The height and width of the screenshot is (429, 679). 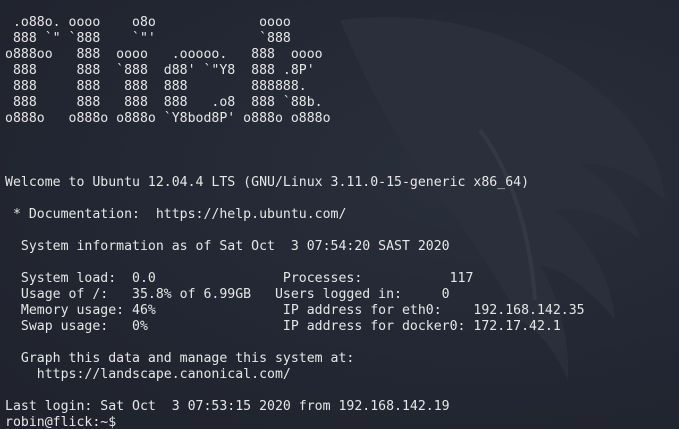 What do you see at coordinates (164, 54) in the screenshot?
I see `logo-line: o888oo 888 oooo .ooooo. 888 oooo` at bounding box center [164, 54].